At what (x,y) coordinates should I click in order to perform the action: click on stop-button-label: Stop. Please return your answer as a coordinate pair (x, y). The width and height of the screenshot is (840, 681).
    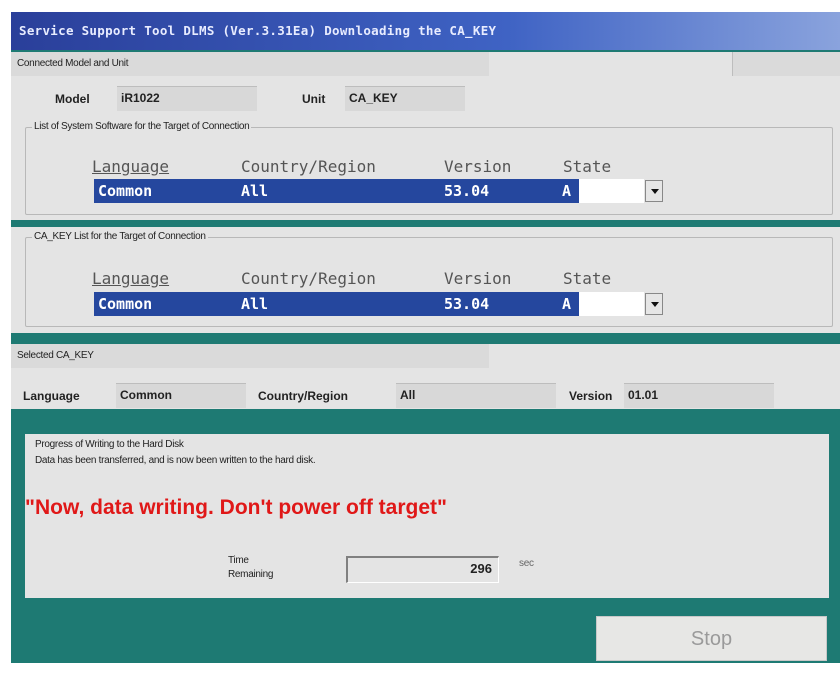
    Looking at the image, I should click on (711, 639).